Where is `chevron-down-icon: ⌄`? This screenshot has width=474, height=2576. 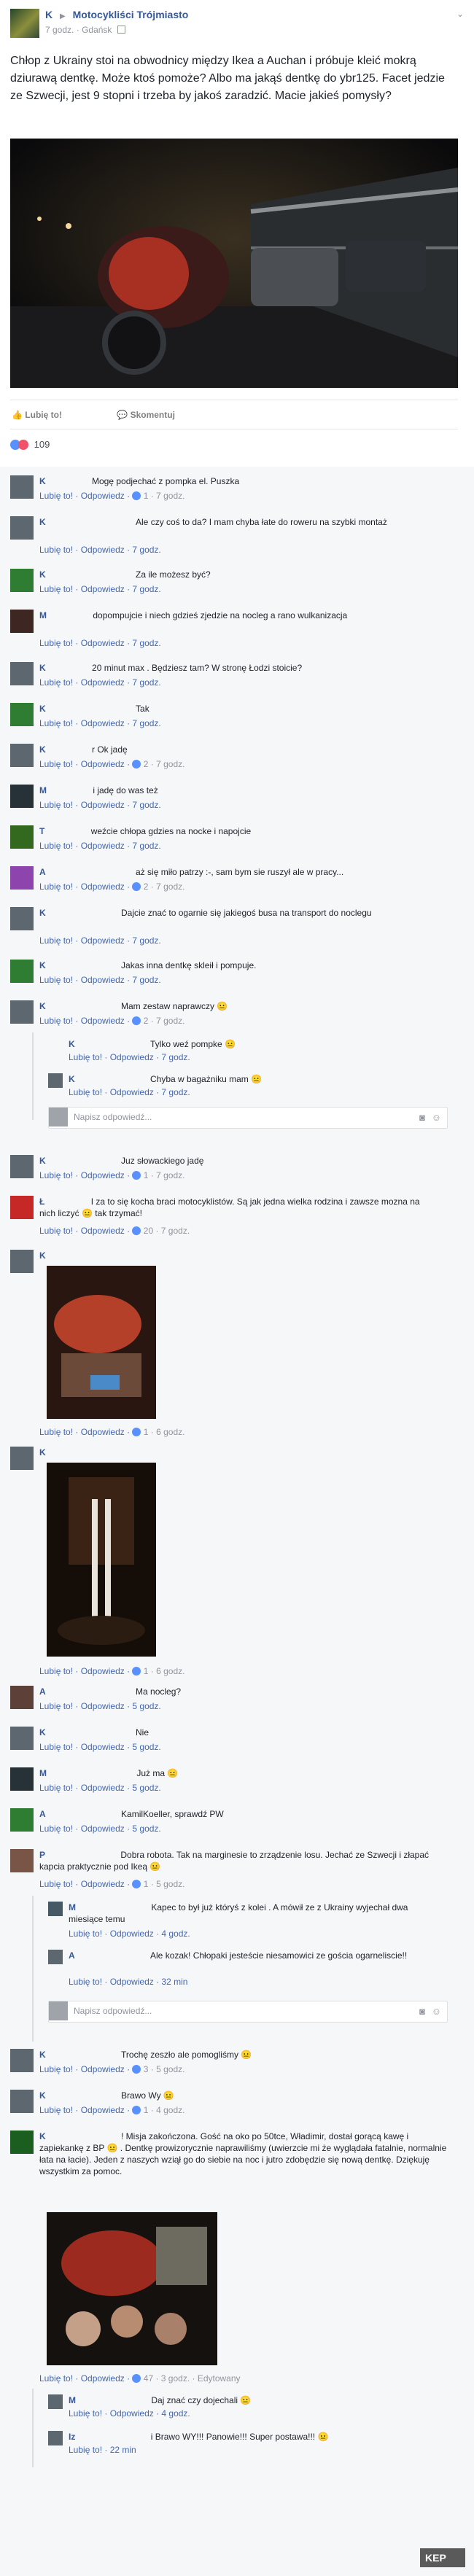
chevron-down-icon: ⌄ is located at coordinates (460, 14).